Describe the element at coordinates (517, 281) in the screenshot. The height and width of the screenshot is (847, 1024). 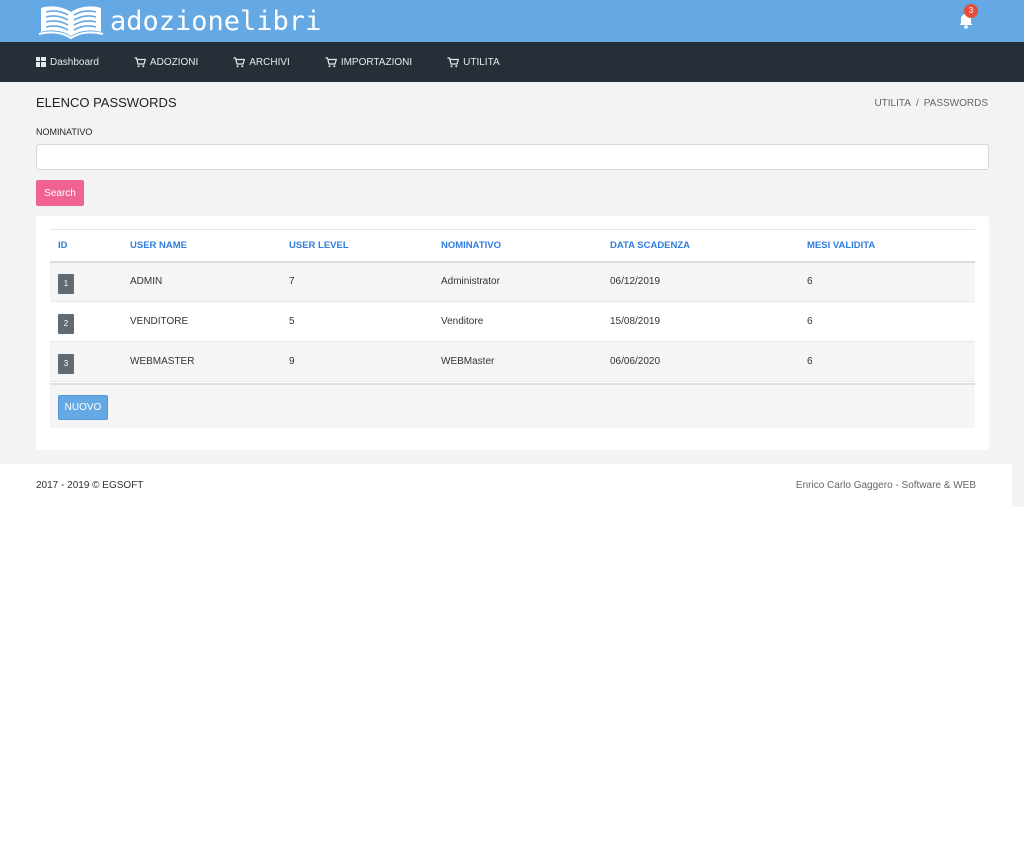
I see `cell-nominativo: Administrator` at that location.